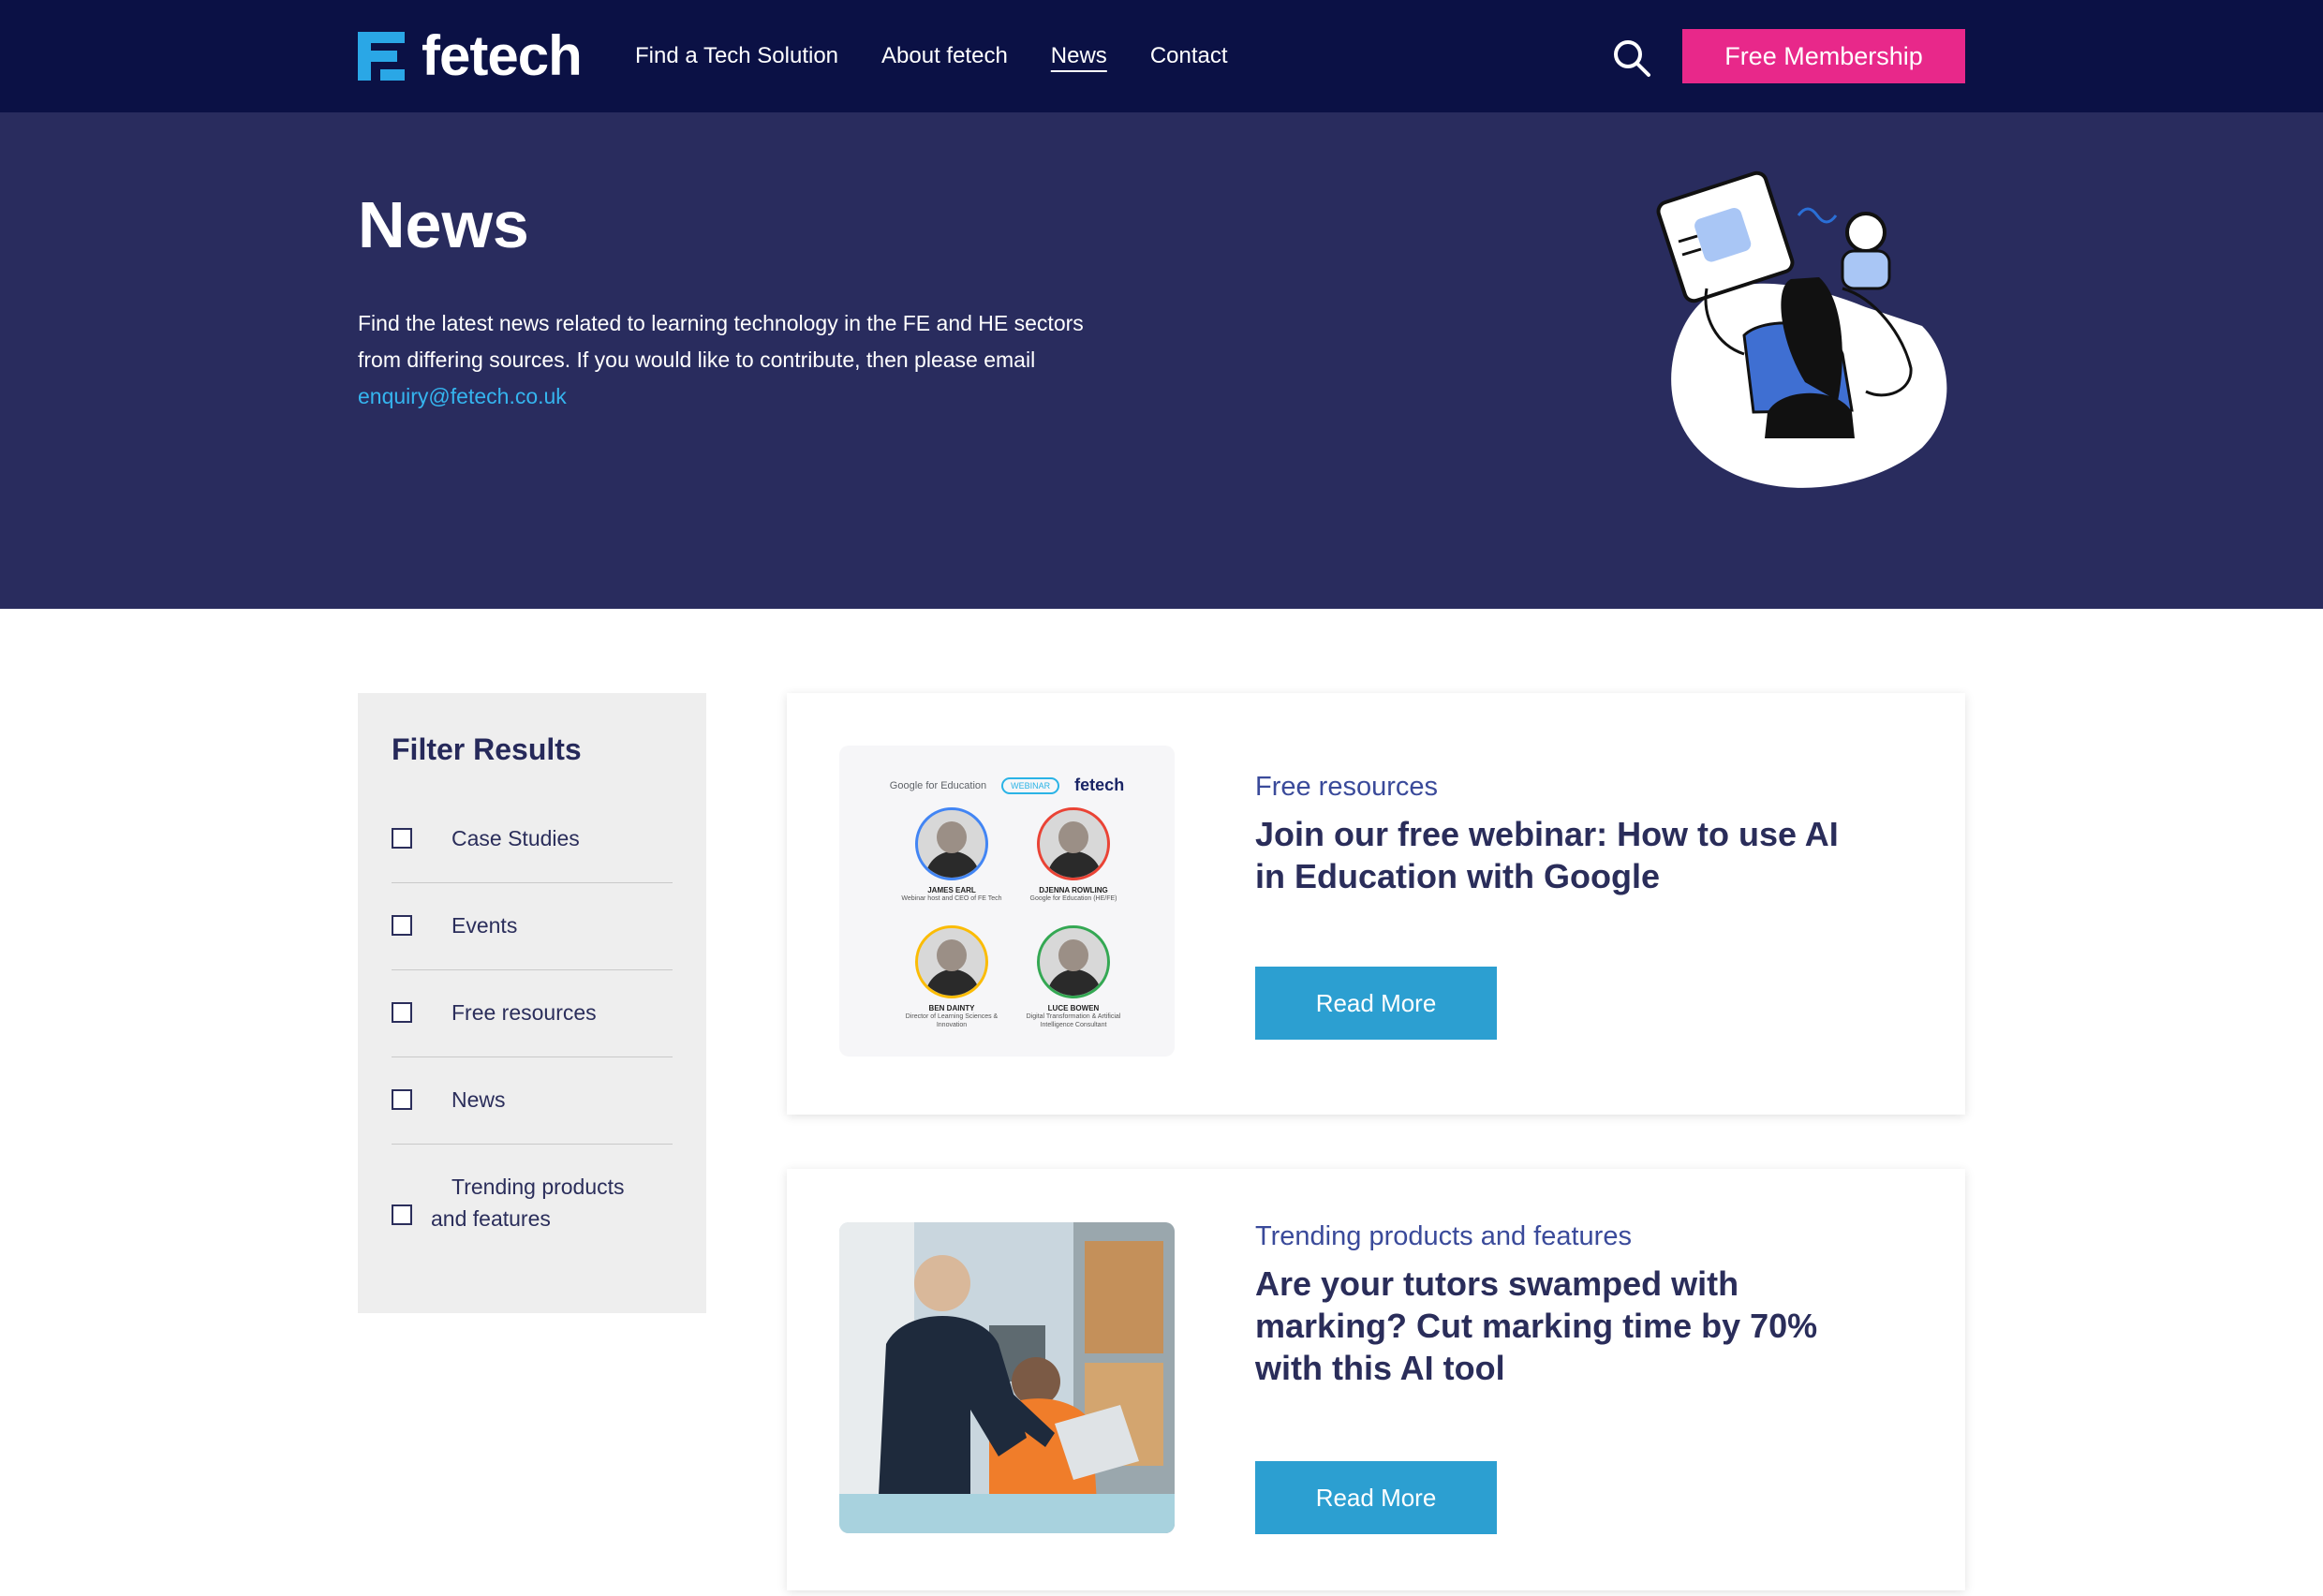  What do you see at coordinates (1823, 56) in the screenshot?
I see `free-membership-button: Free Membership` at bounding box center [1823, 56].